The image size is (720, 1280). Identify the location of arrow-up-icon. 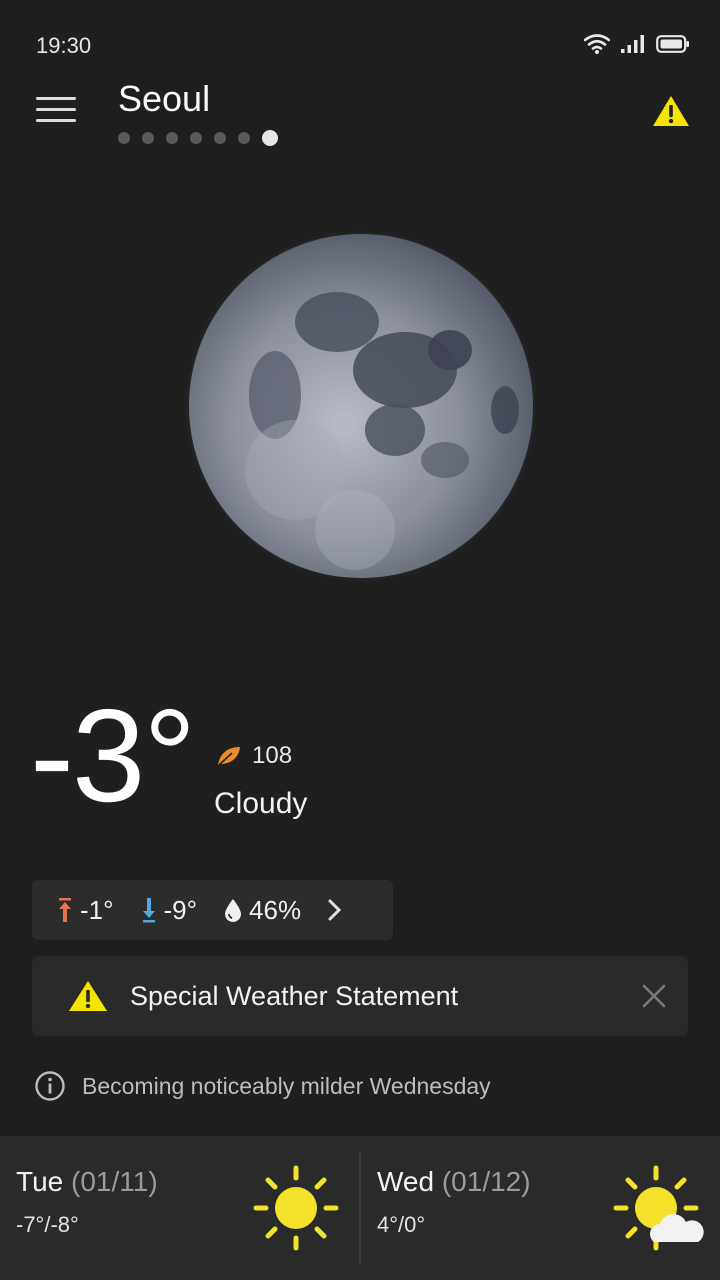
(65, 910).